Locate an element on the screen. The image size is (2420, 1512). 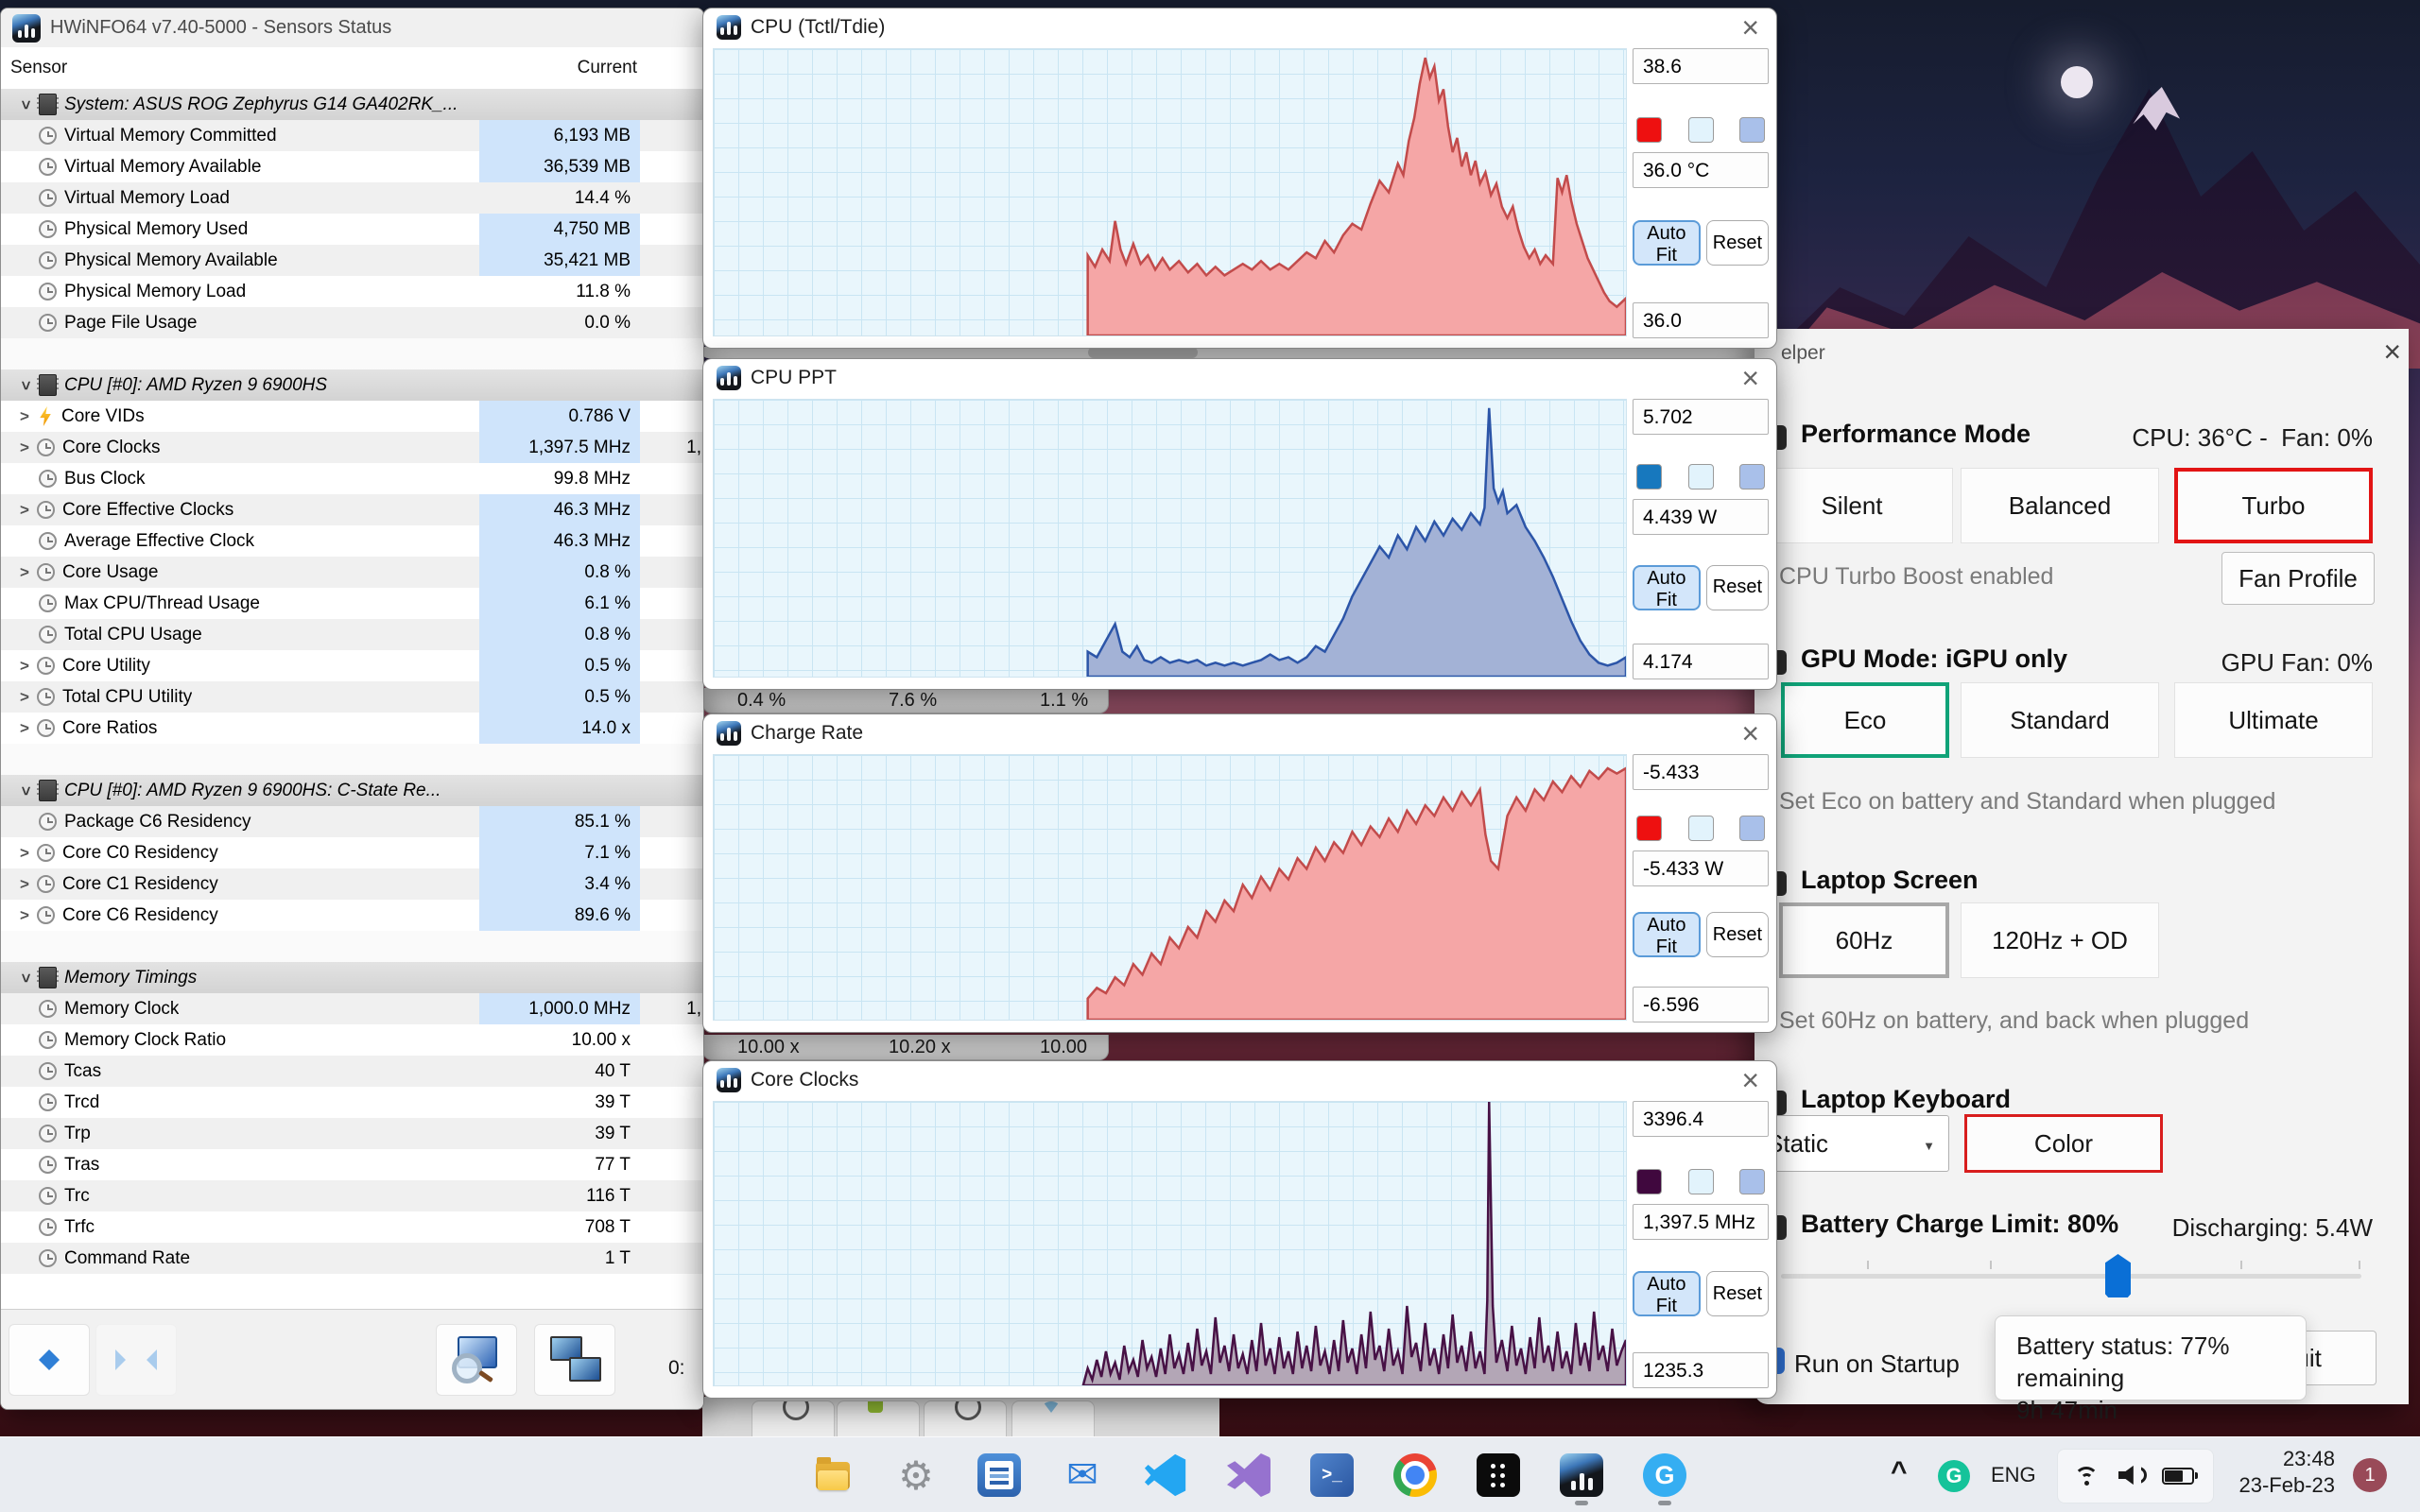
graph-titlebar: Charge Rate × is located at coordinates (1239, 733).